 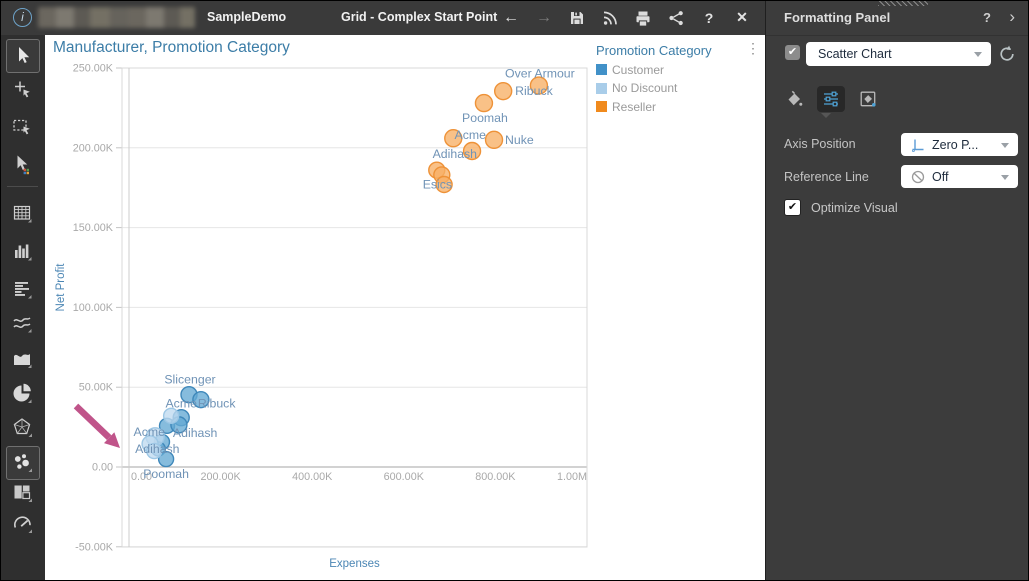 I want to click on save-icon, so click(x=577, y=18).